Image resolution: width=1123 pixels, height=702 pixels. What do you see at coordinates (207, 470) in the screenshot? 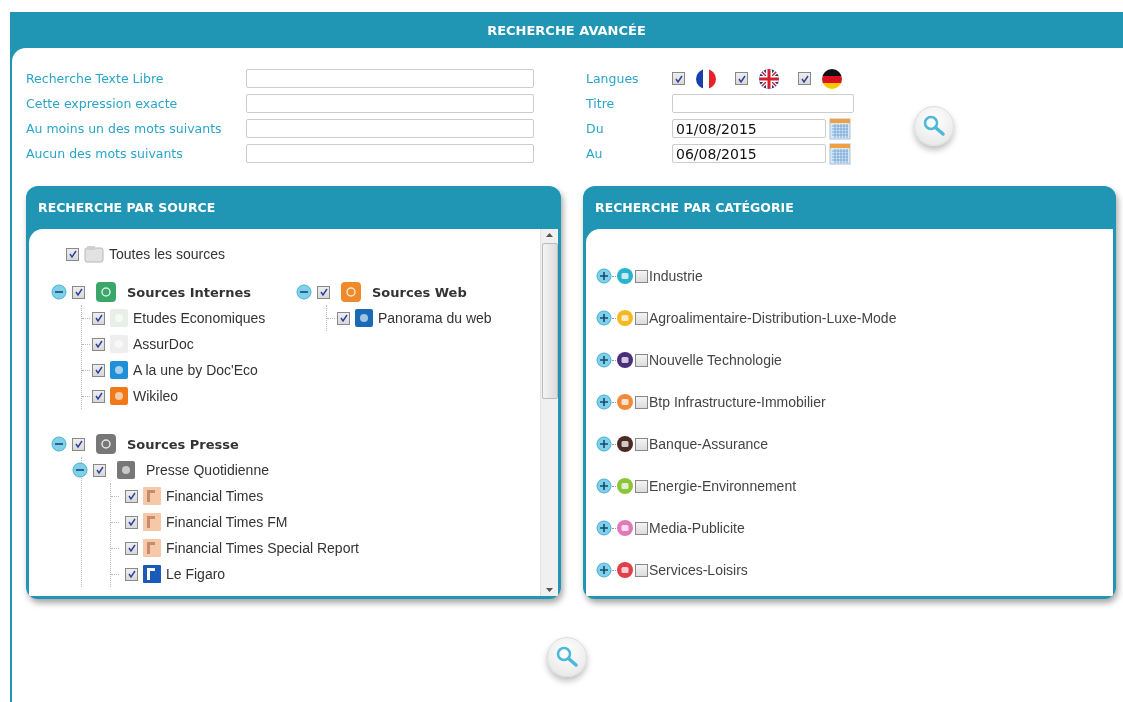
I see `tree-item: Presse Quotidienne` at bounding box center [207, 470].